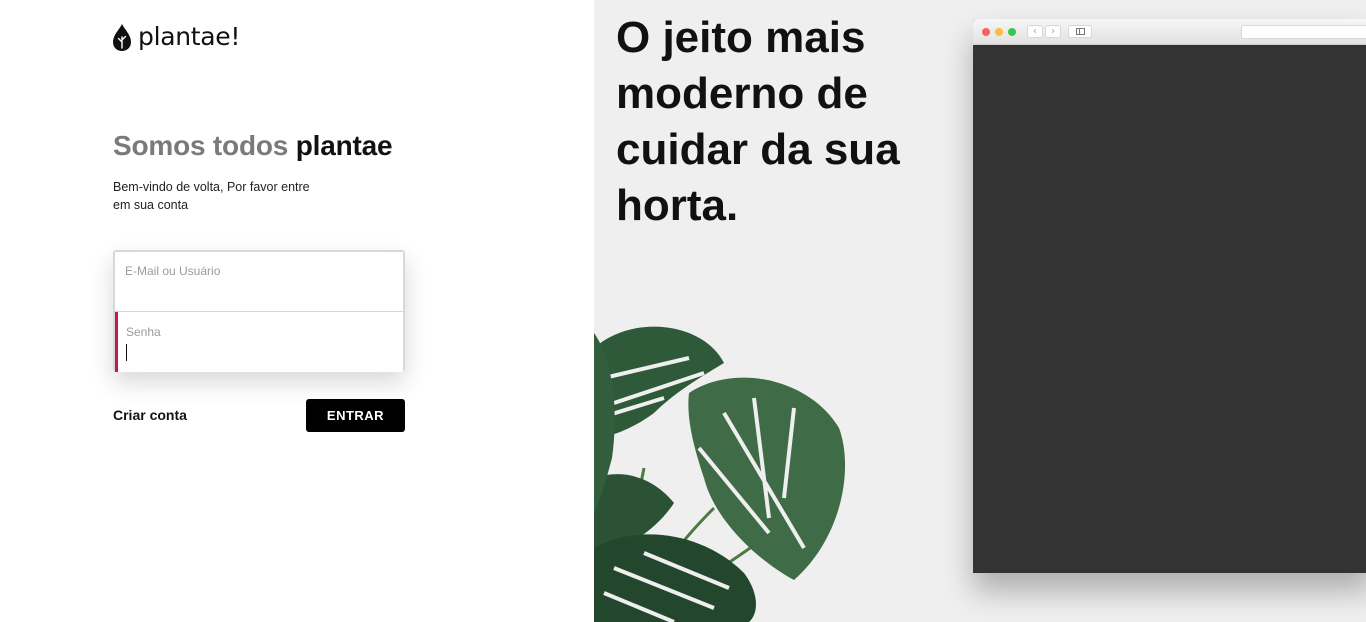  I want to click on close-dot-icon, so click(986, 32).